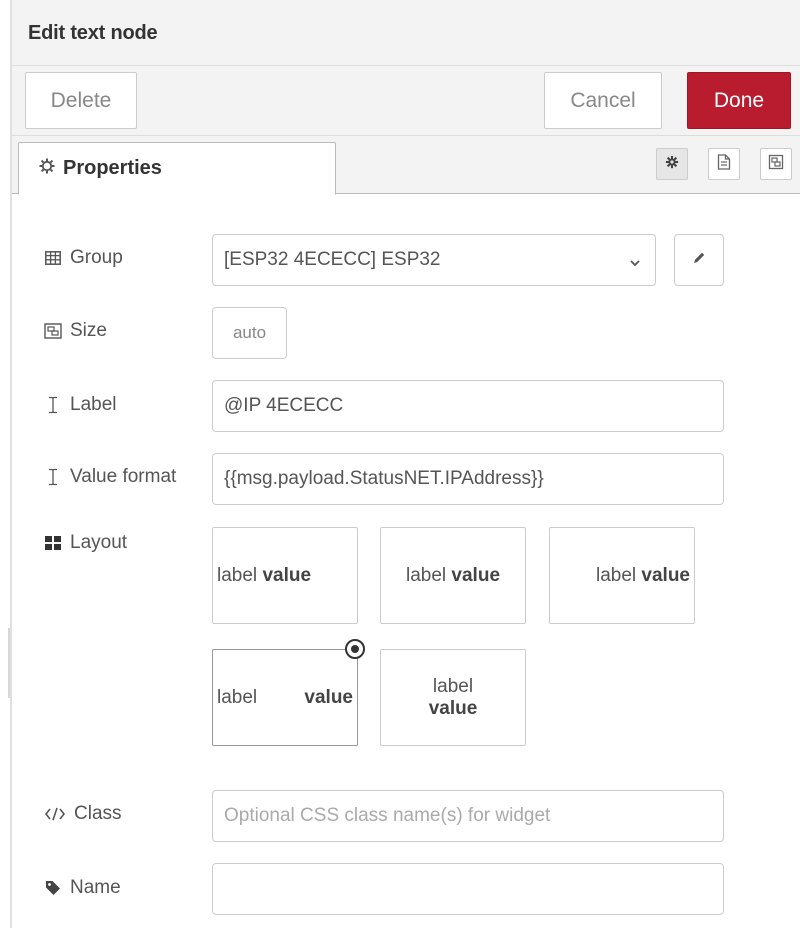 This screenshot has width=800, height=928. Describe the element at coordinates (55, 814) in the screenshot. I see `code-icon` at that location.